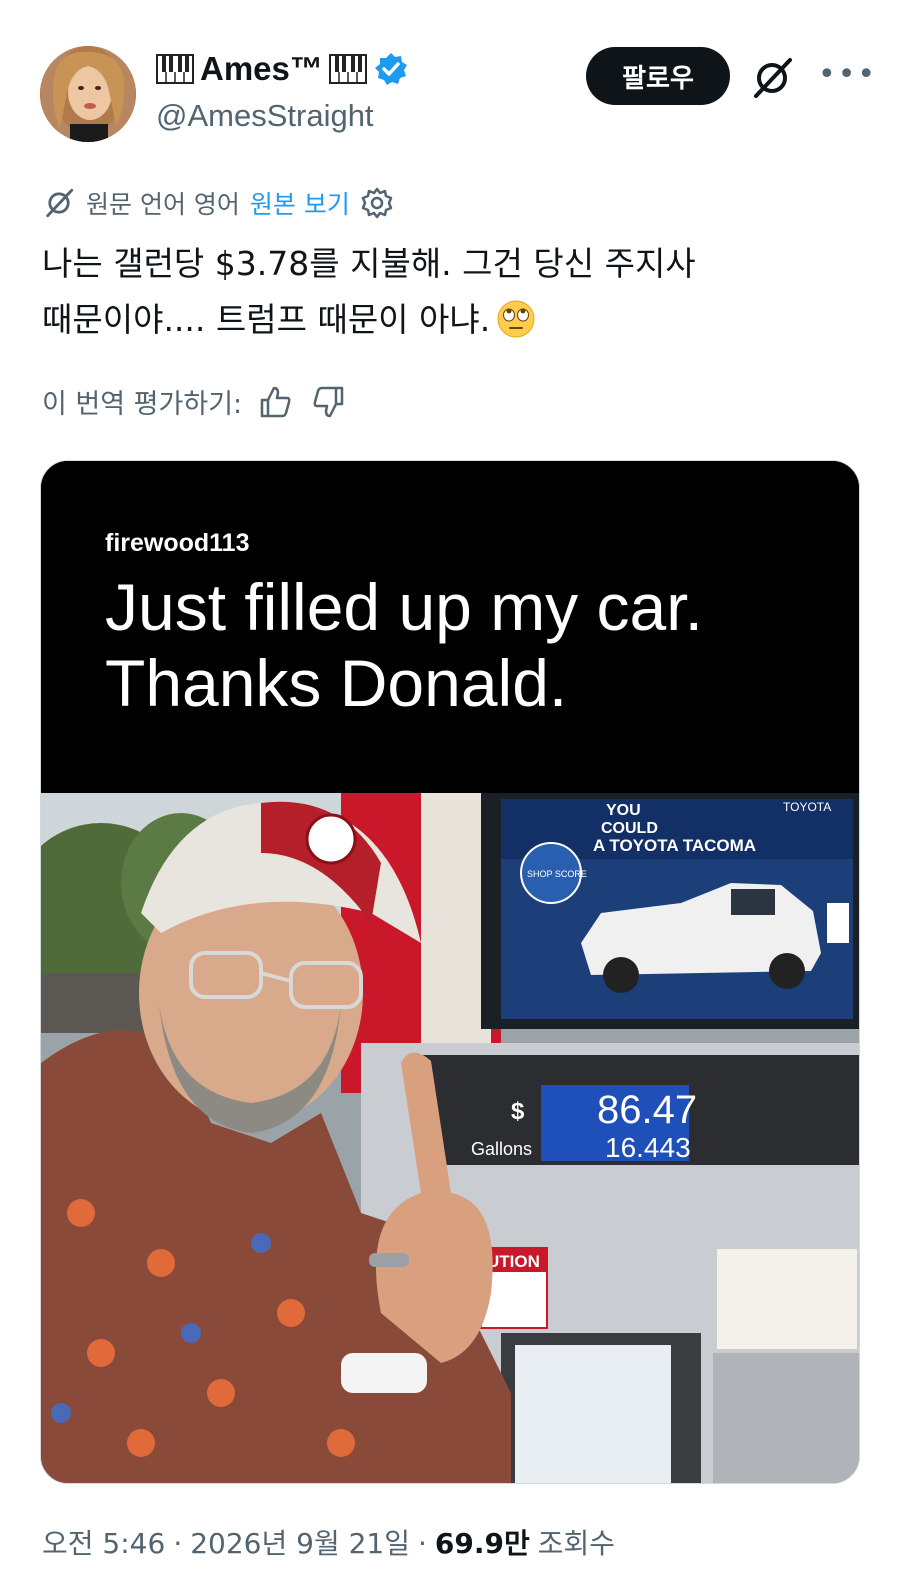  I want to click on follow-button: 팔로우, so click(658, 76).